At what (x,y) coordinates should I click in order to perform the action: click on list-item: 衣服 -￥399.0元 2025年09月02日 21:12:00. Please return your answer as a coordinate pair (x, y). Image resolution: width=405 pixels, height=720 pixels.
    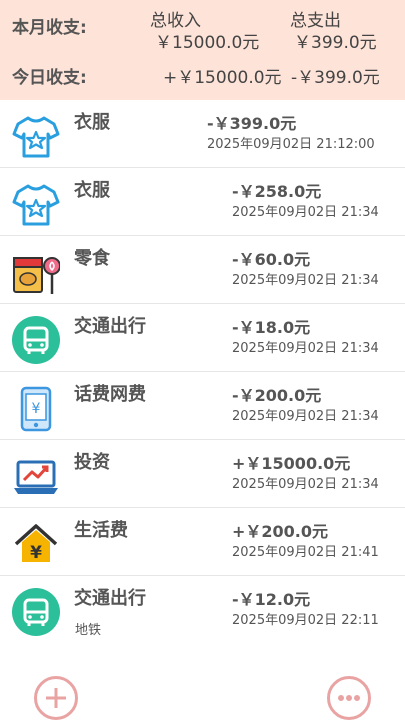
    Looking at the image, I should click on (202, 134).